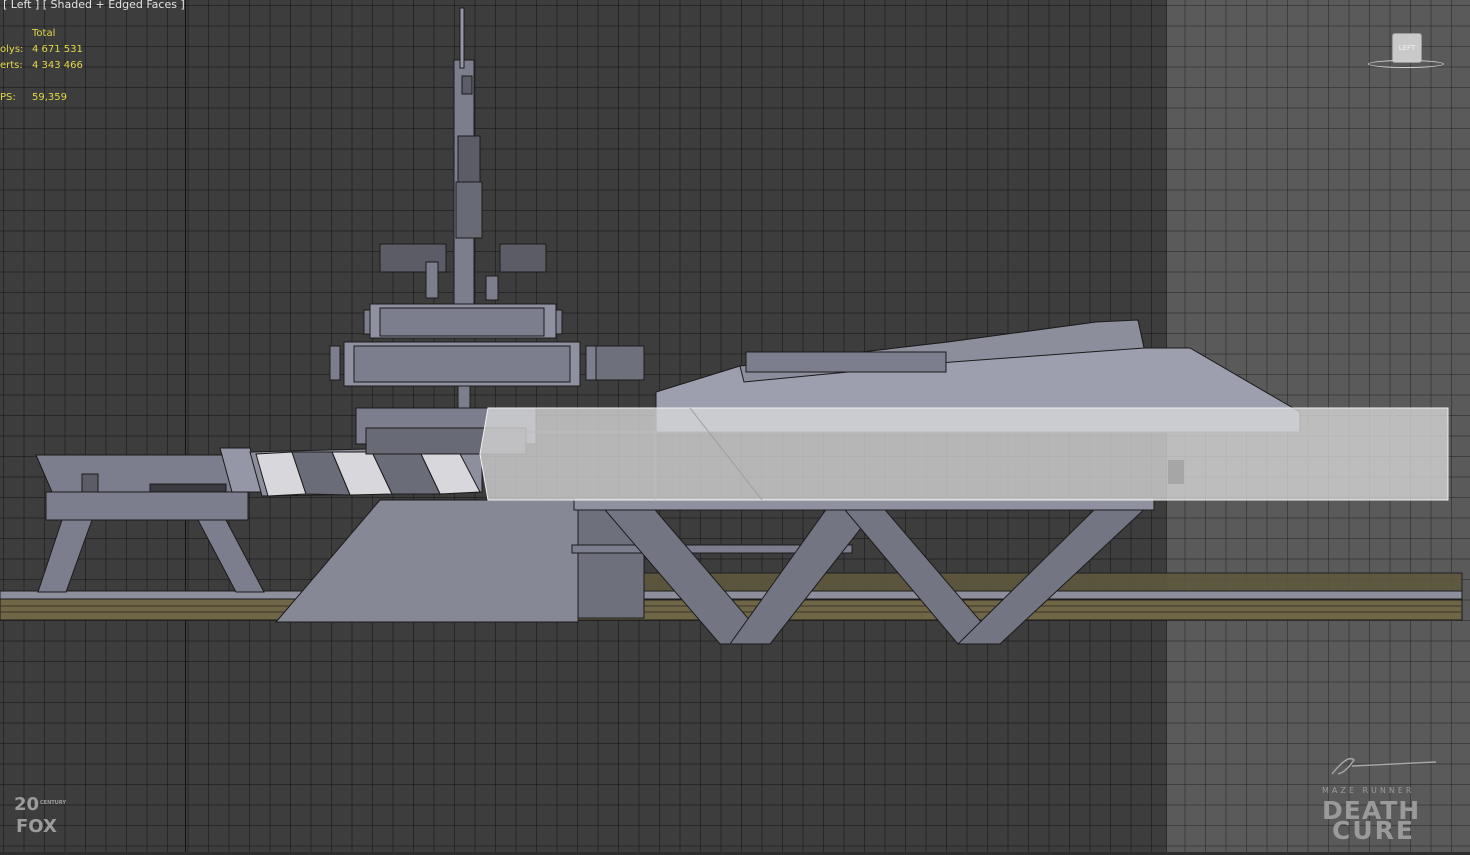 This screenshot has height=855, width=1470. What do you see at coordinates (27, 804) in the screenshot?
I see `studio-logo-line1: 20` at bounding box center [27, 804].